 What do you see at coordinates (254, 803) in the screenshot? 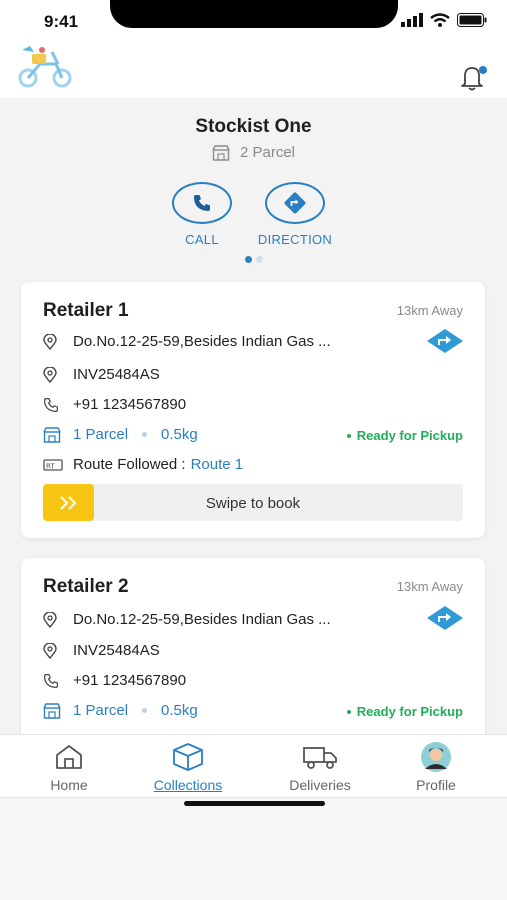
I see `home-indicator` at bounding box center [254, 803].